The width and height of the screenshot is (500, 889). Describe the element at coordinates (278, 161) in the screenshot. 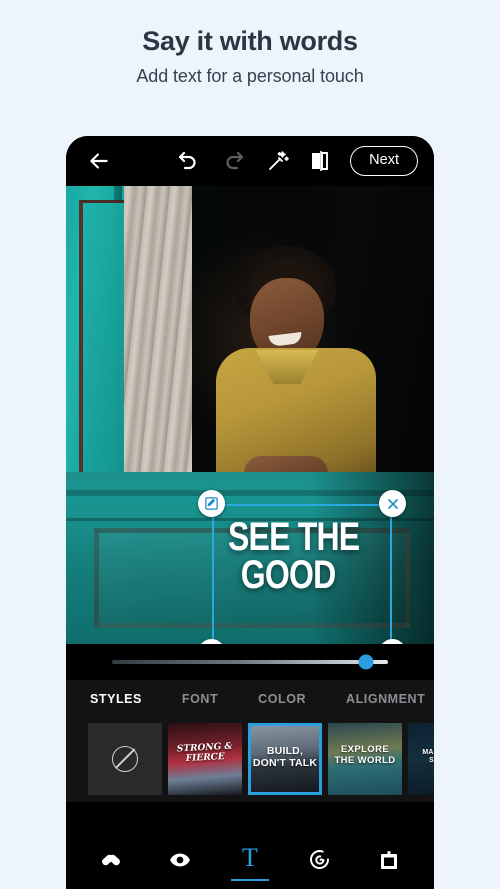

I see `magic-wand-icon` at that location.